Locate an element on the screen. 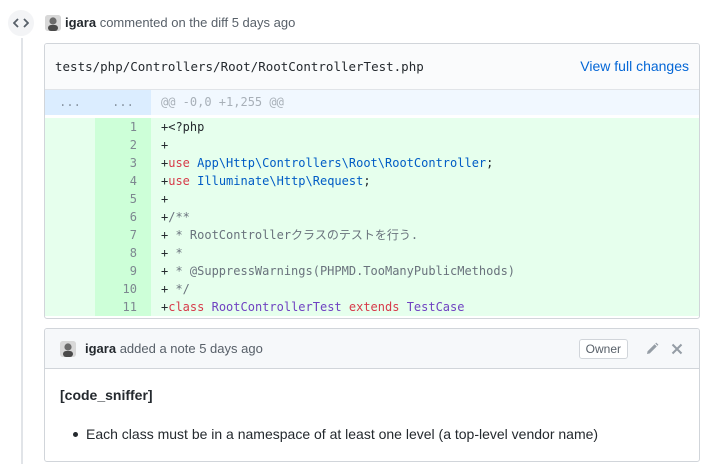 This screenshot has width=706, height=464. diff-line: 5 + is located at coordinates (372, 199).